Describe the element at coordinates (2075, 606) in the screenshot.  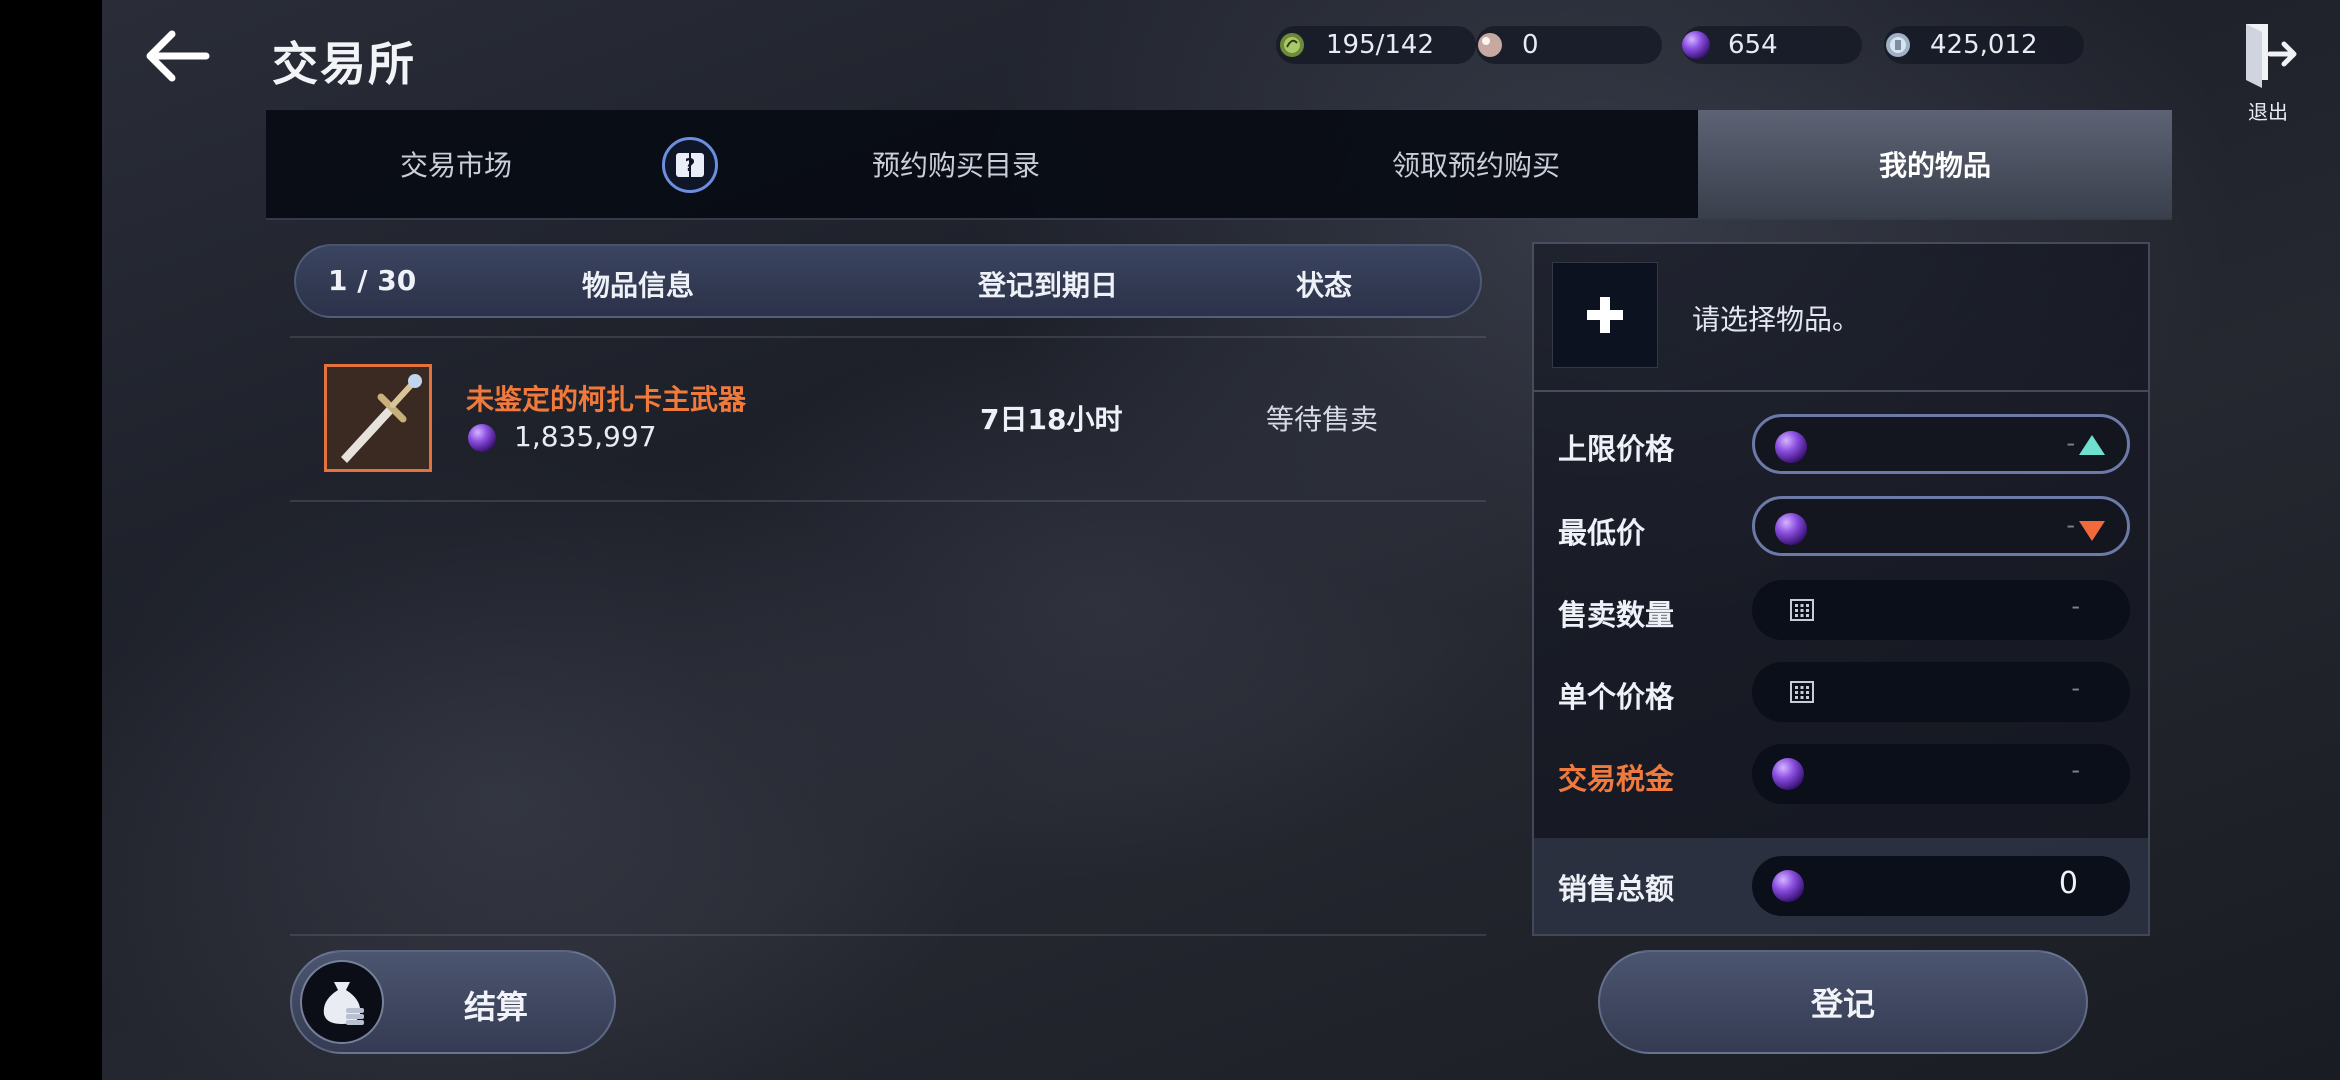
I see `quantity-value: -` at that location.